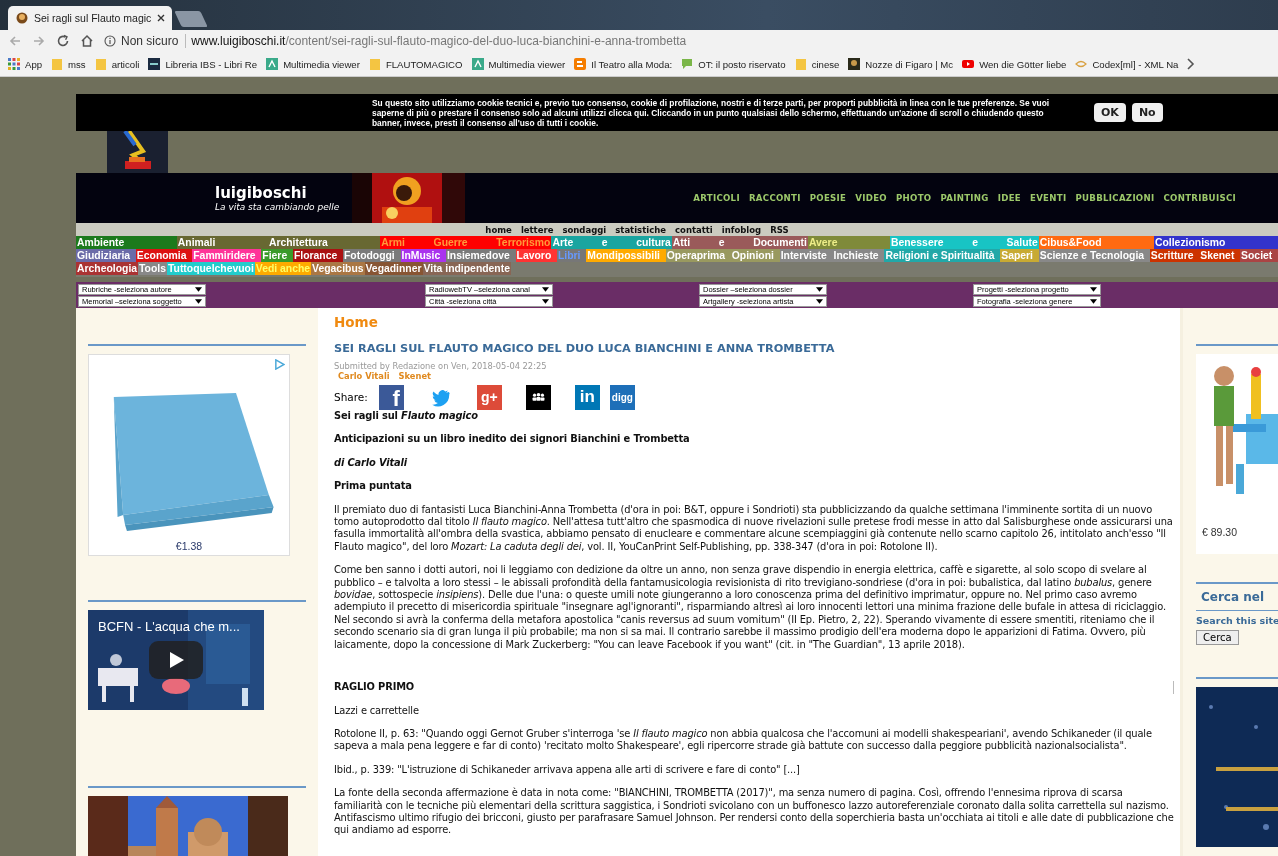  Describe the element at coordinates (913, 198) in the screenshot. I see `nav-link: PHOTO` at that location.